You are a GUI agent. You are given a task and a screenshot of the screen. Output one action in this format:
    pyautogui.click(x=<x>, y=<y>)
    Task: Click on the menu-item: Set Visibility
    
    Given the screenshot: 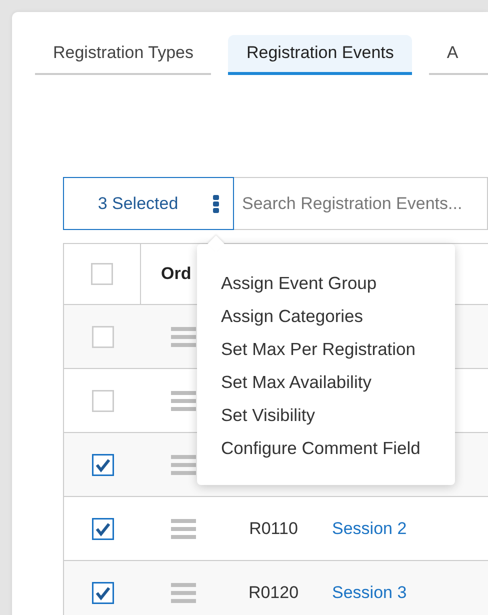 What is the action you would take?
    pyautogui.click(x=326, y=415)
    